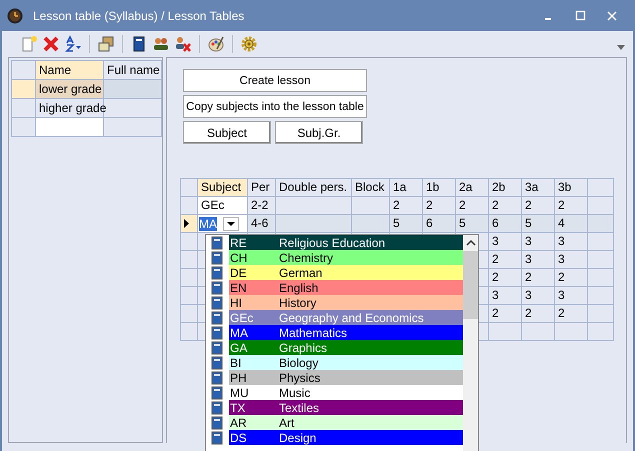 The height and width of the screenshot is (451, 635). Describe the element at coordinates (29, 43) in the screenshot. I see `new-document-icon` at that location.